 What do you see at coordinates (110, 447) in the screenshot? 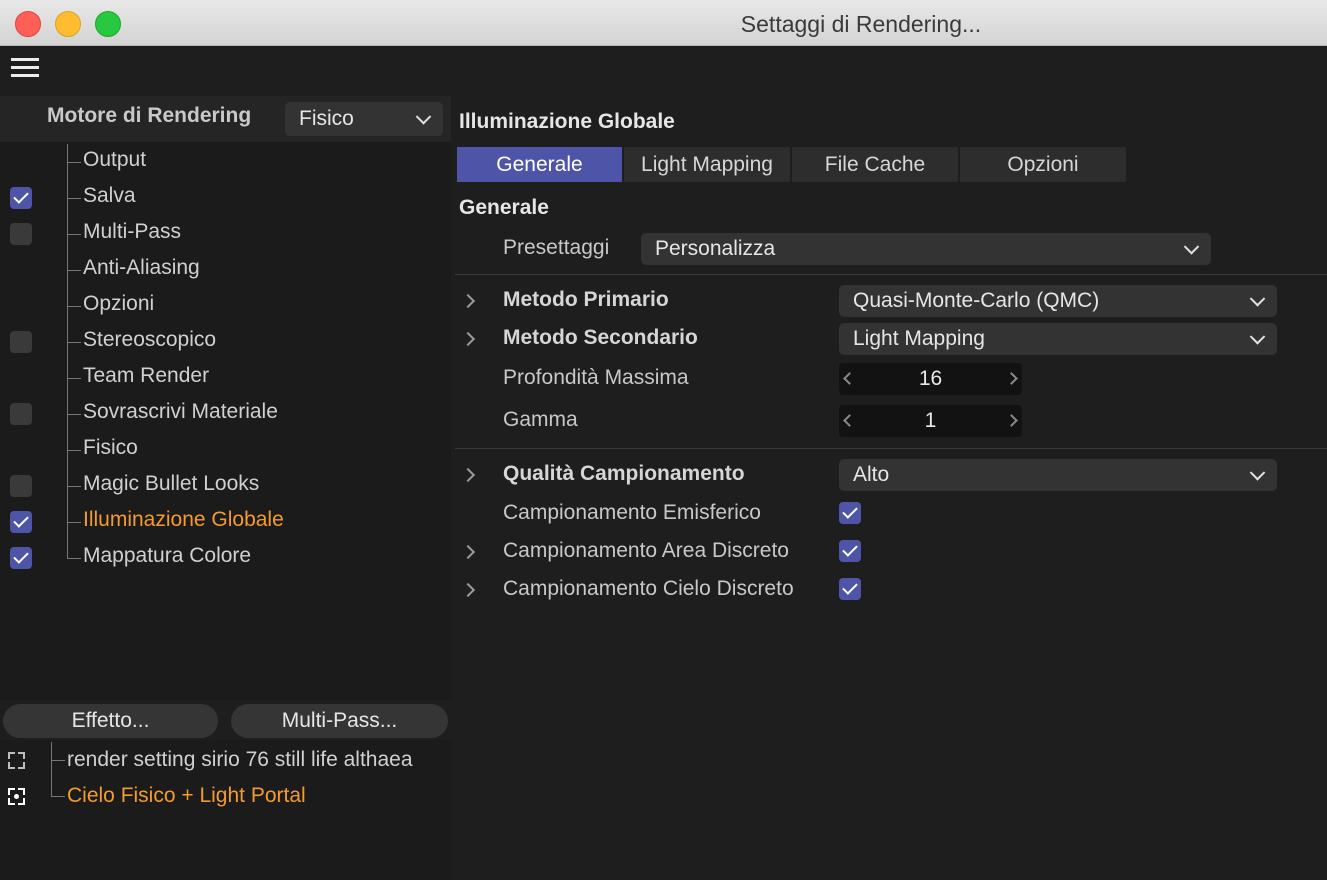
I see `tree-item-label: Fisico` at bounding box center [110, 447].